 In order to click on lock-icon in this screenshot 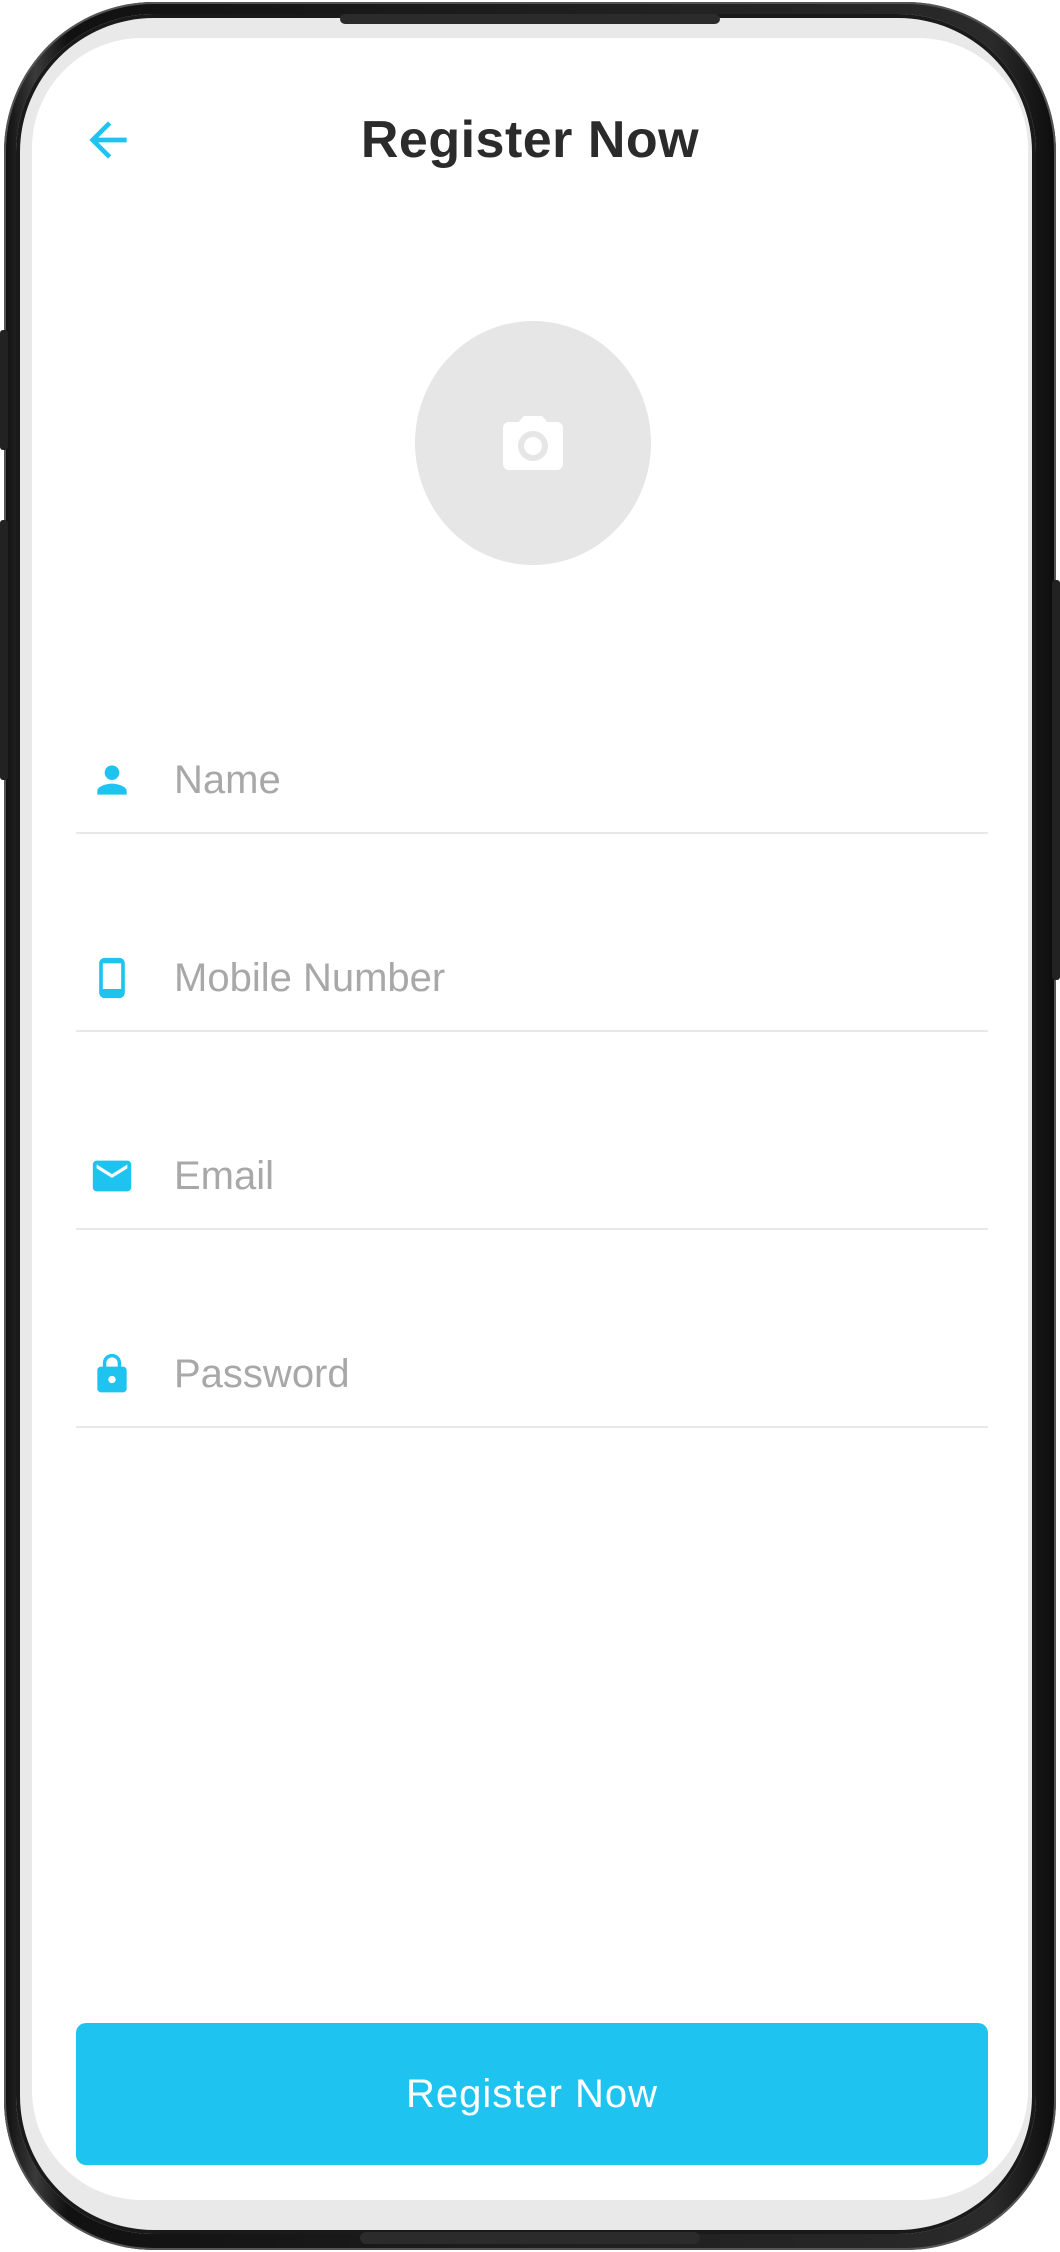, I will do `click(112, 1374)`.